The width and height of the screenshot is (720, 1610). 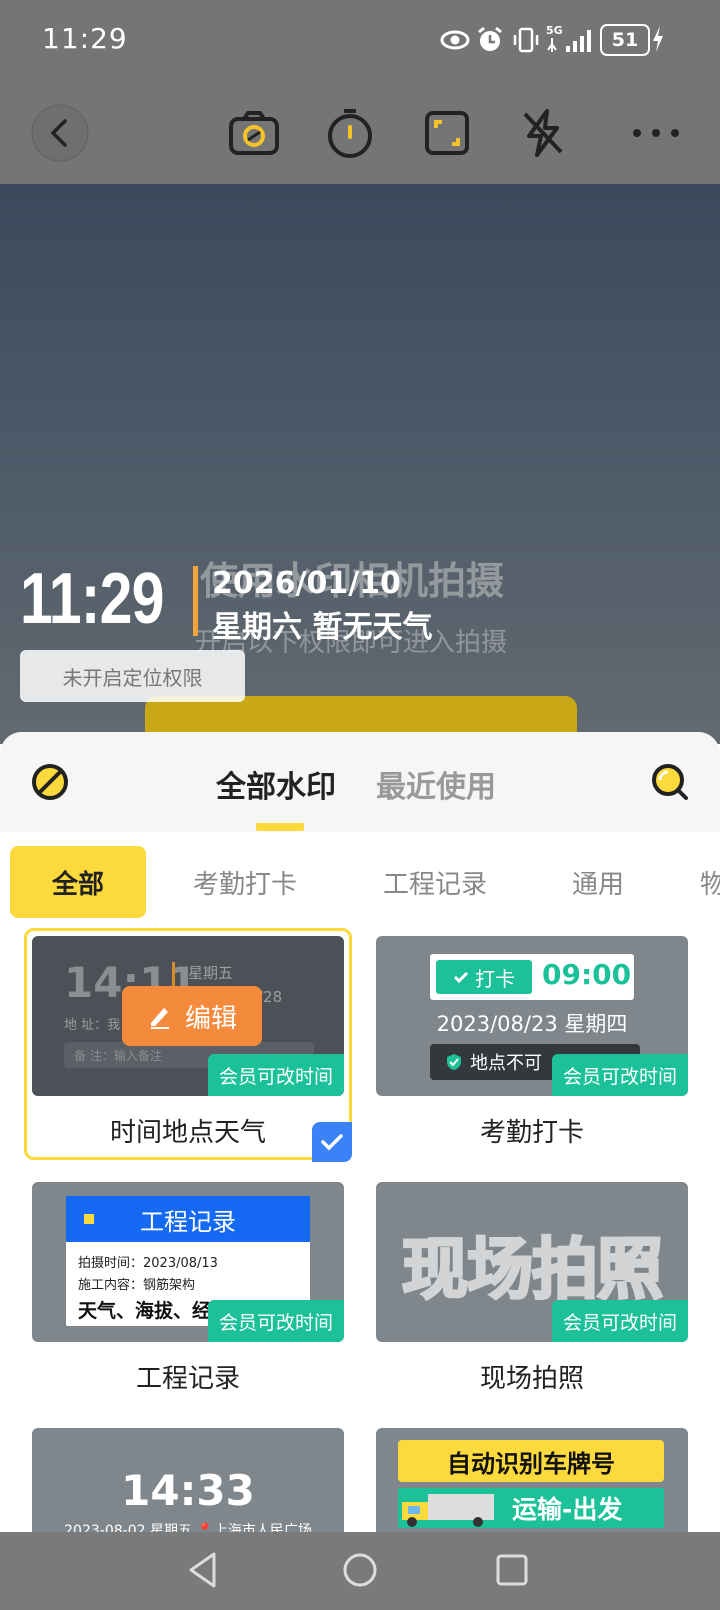 What do you see at coordinates (85, 38) in the screenshot?
I see `status-time: 11:29` at bounding box center [85, 38].